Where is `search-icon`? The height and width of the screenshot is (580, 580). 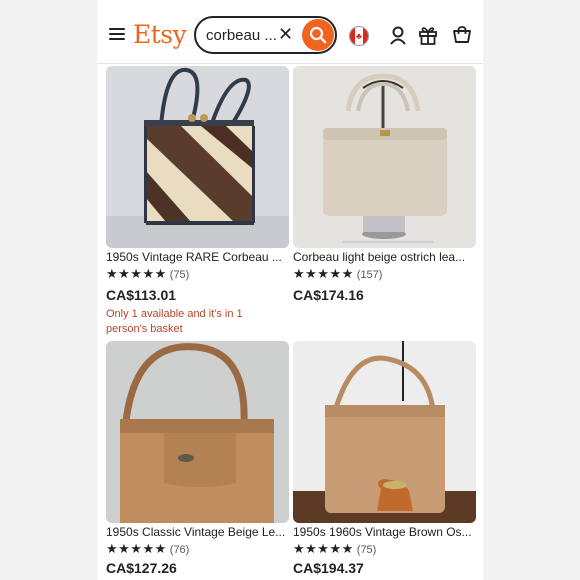
search-icon is located at coordinates (318, 35).